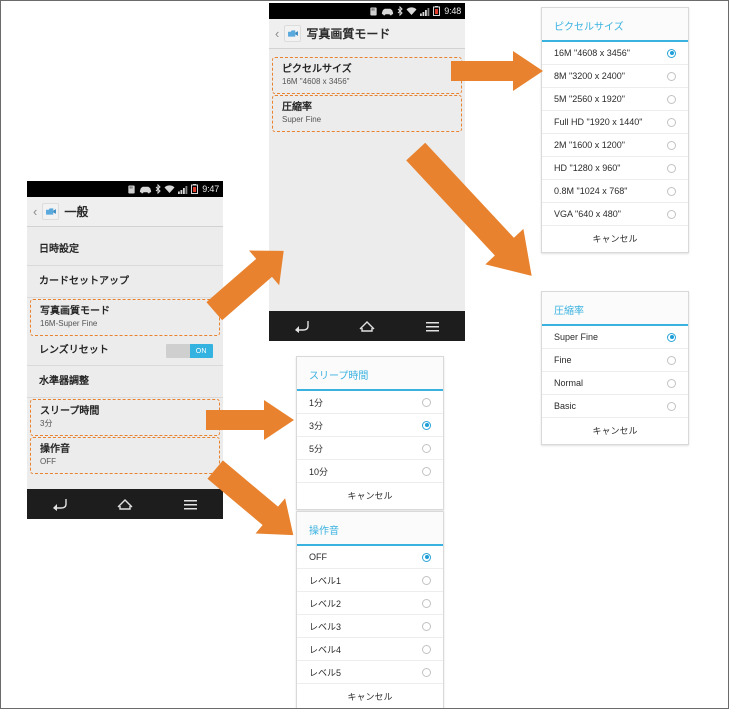 The image size is (729, 709). Describe the element at coordinates (589, 99) in the screenshot. I see `option-label: 5M "2560 x 1920"` at that location.